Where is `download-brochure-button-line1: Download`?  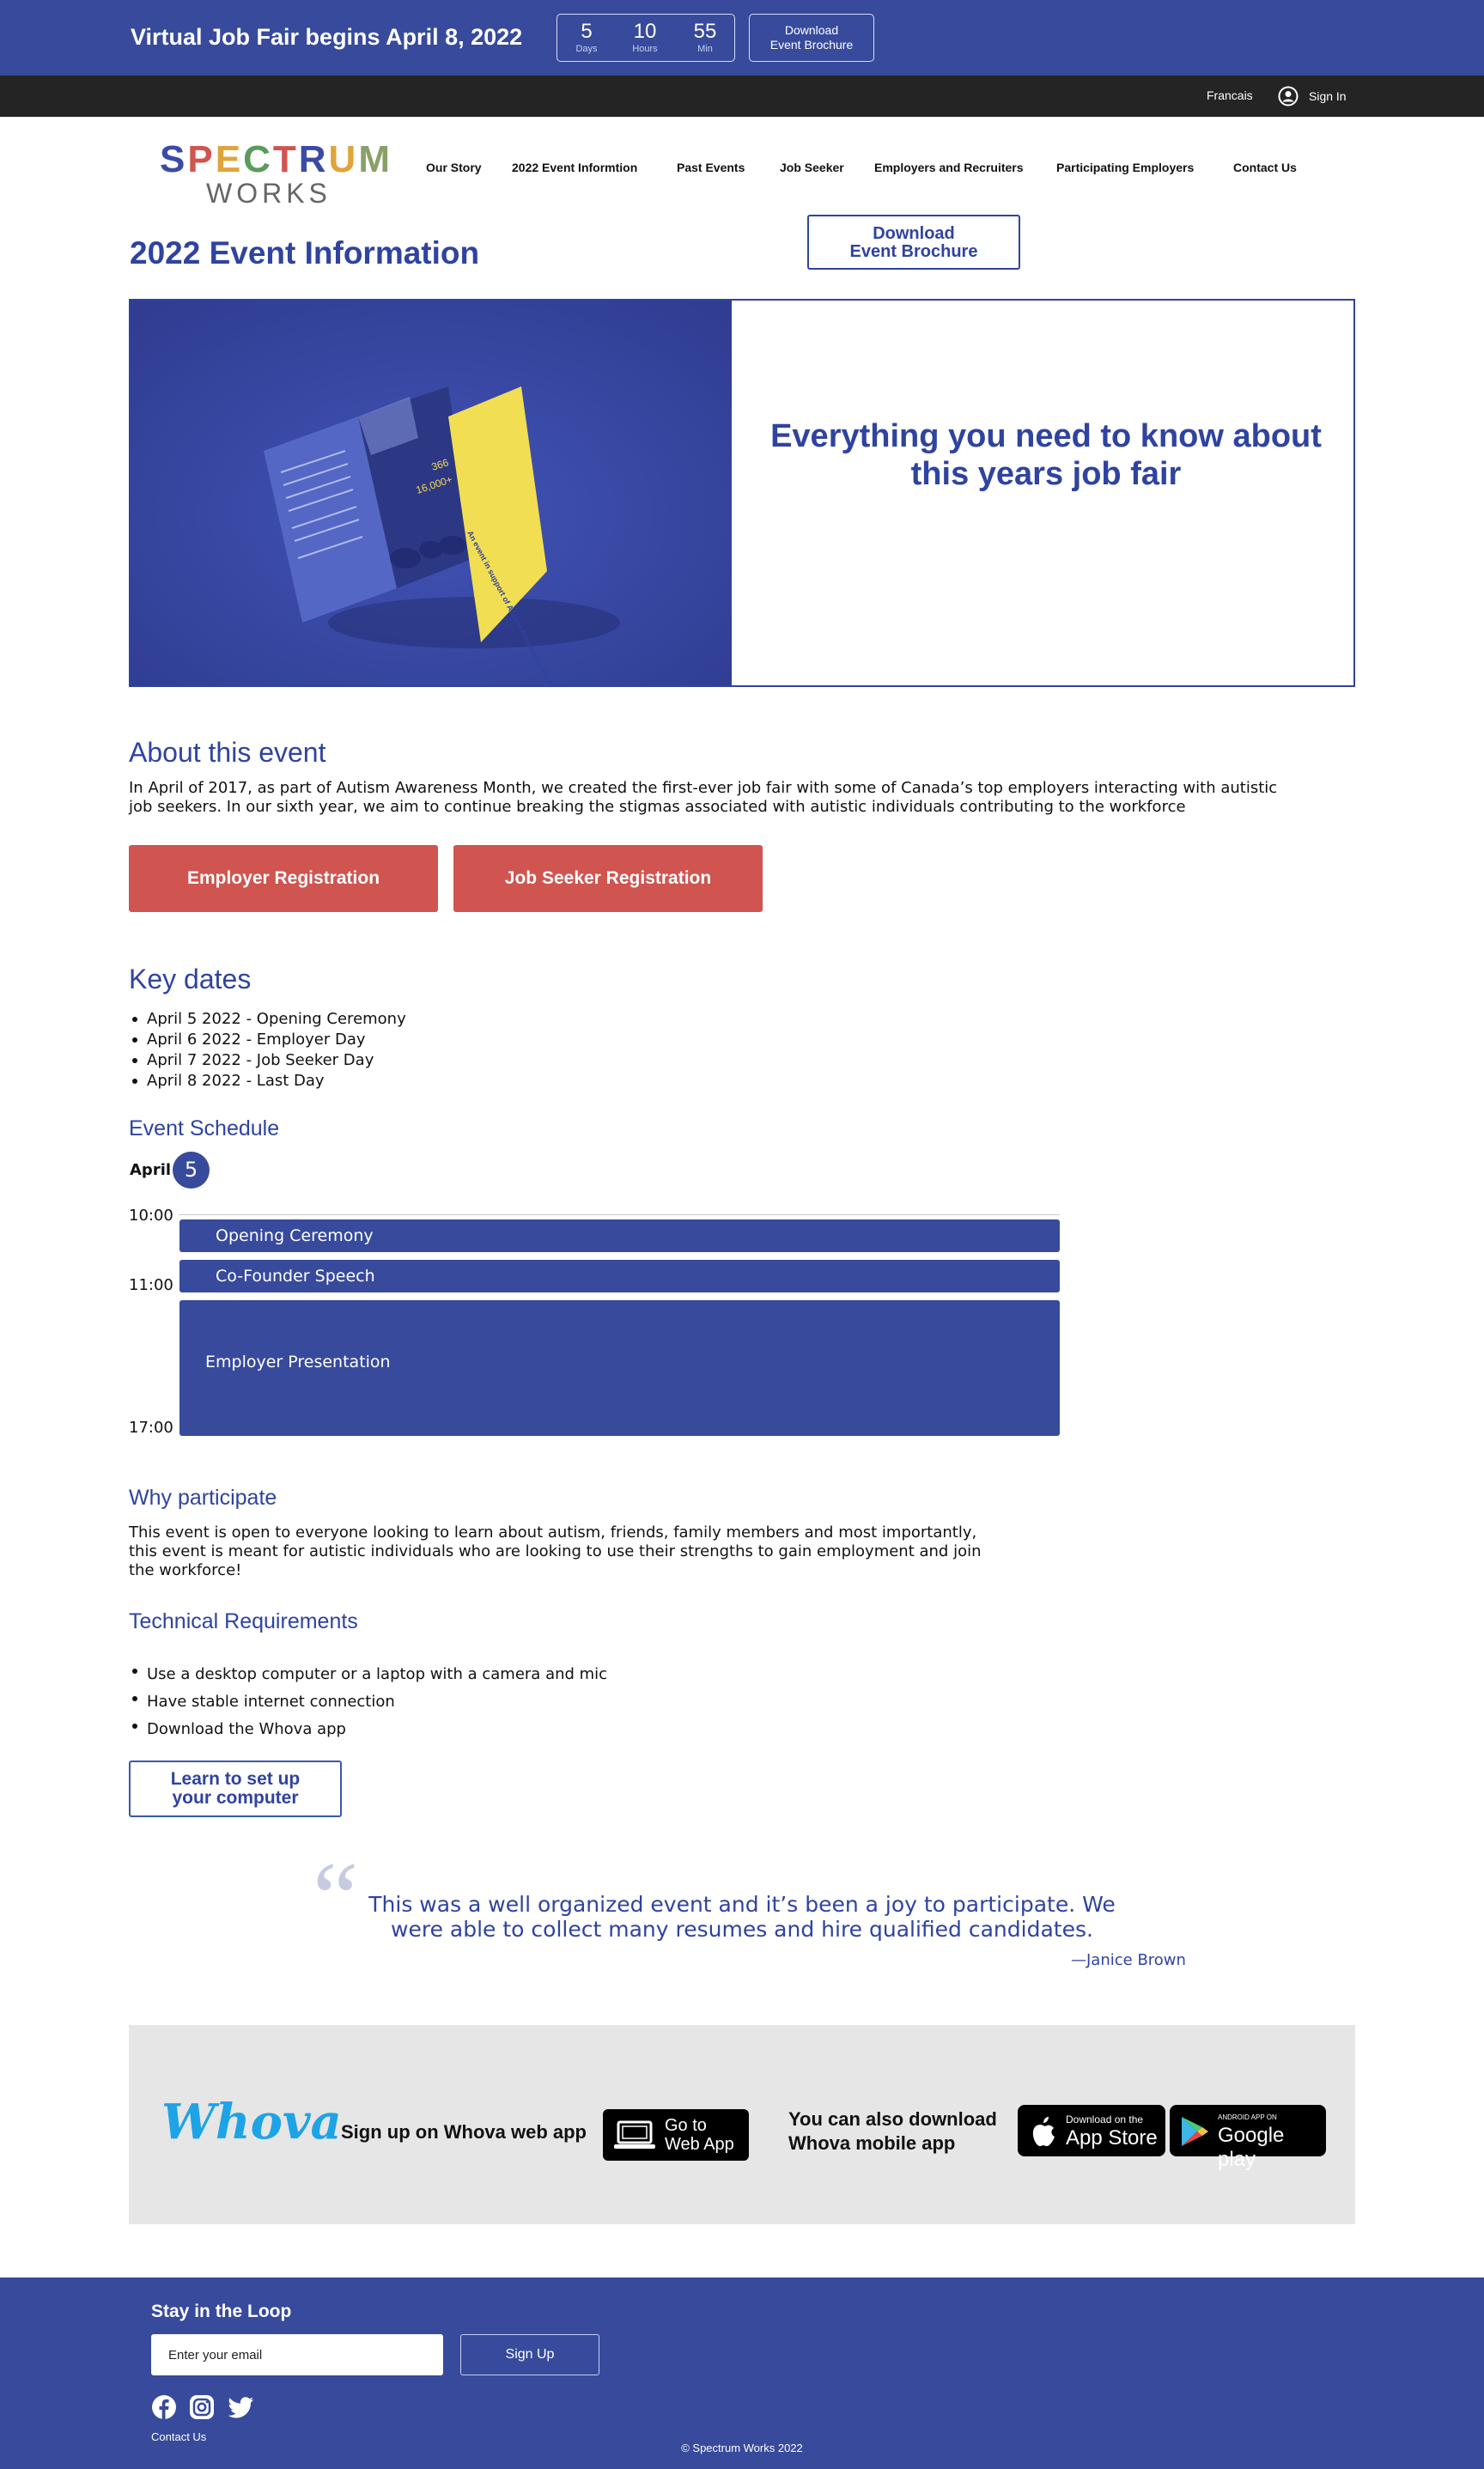 download-brochure-button-line1: Download is located at coordinates (914, 233).